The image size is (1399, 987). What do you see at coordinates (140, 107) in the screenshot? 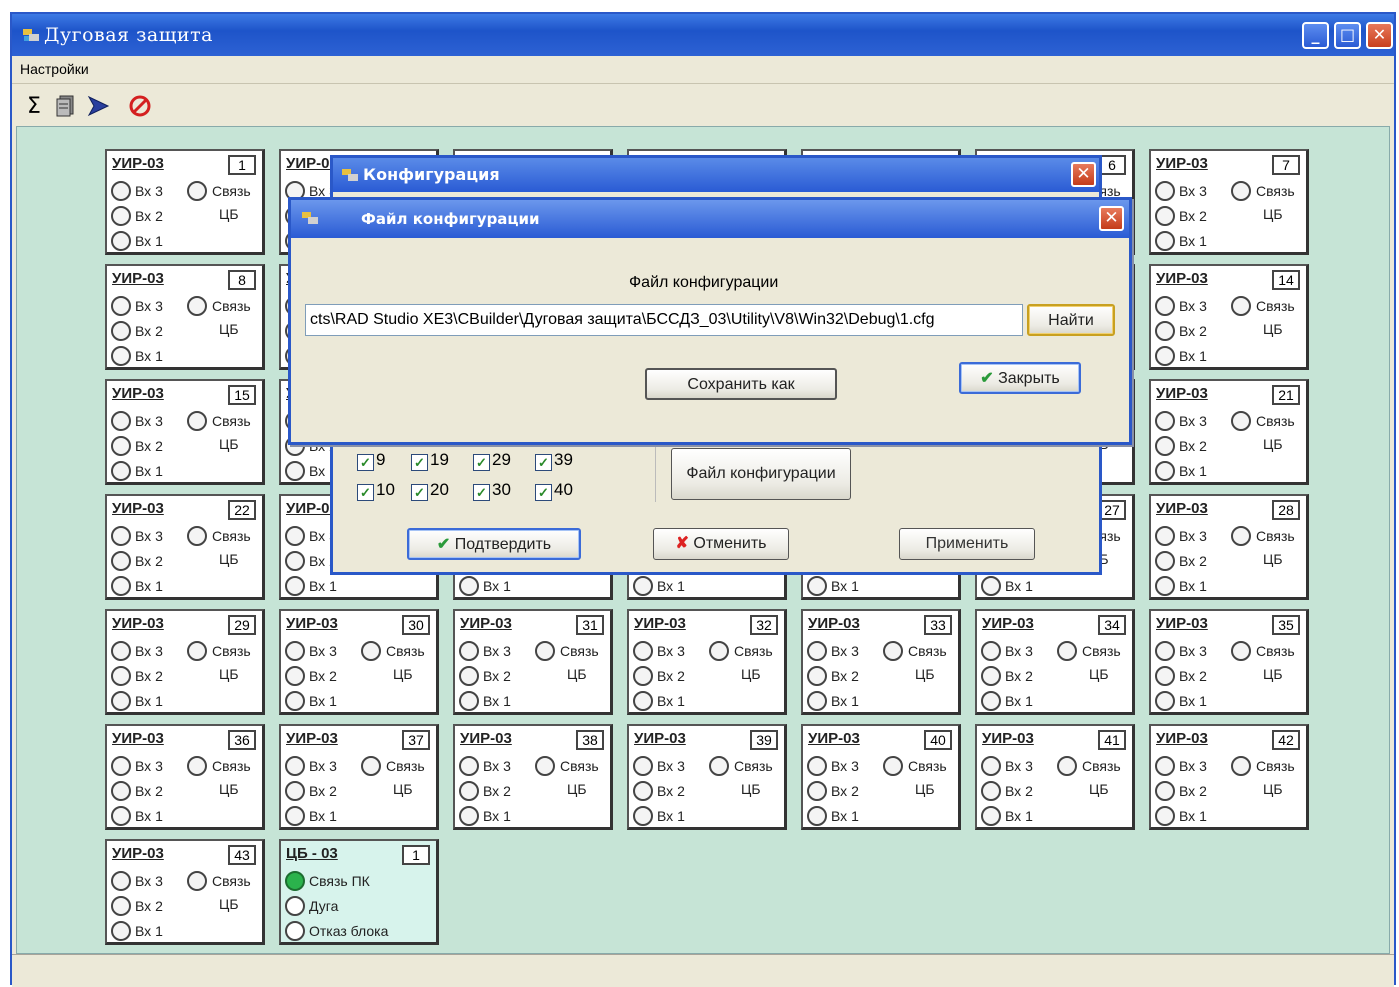
I see `stop-icon` at bounding box center [140, 107].